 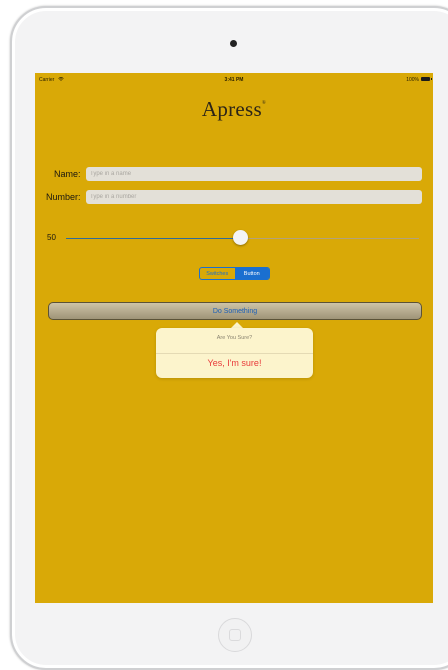 I want to click on do-something-button: Do Something, so click(x=235, y=311).